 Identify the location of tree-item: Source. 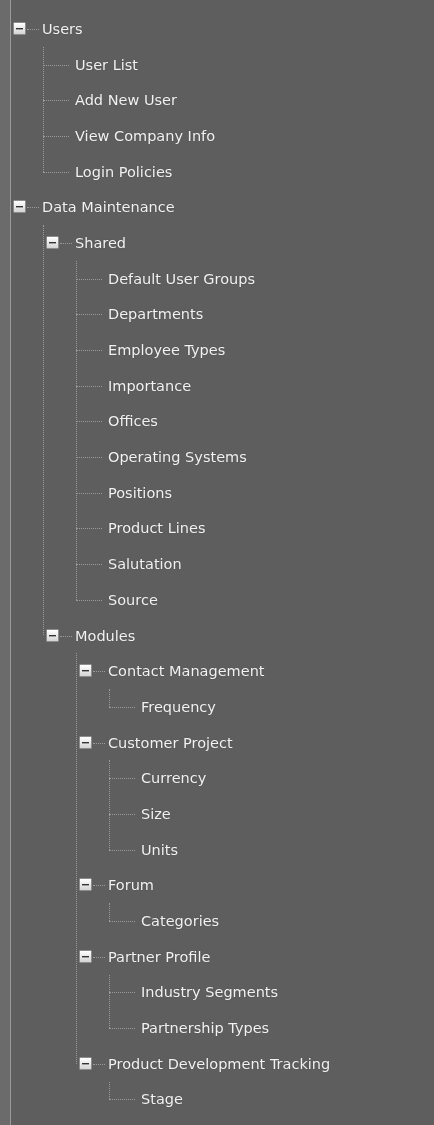
(133, 599).